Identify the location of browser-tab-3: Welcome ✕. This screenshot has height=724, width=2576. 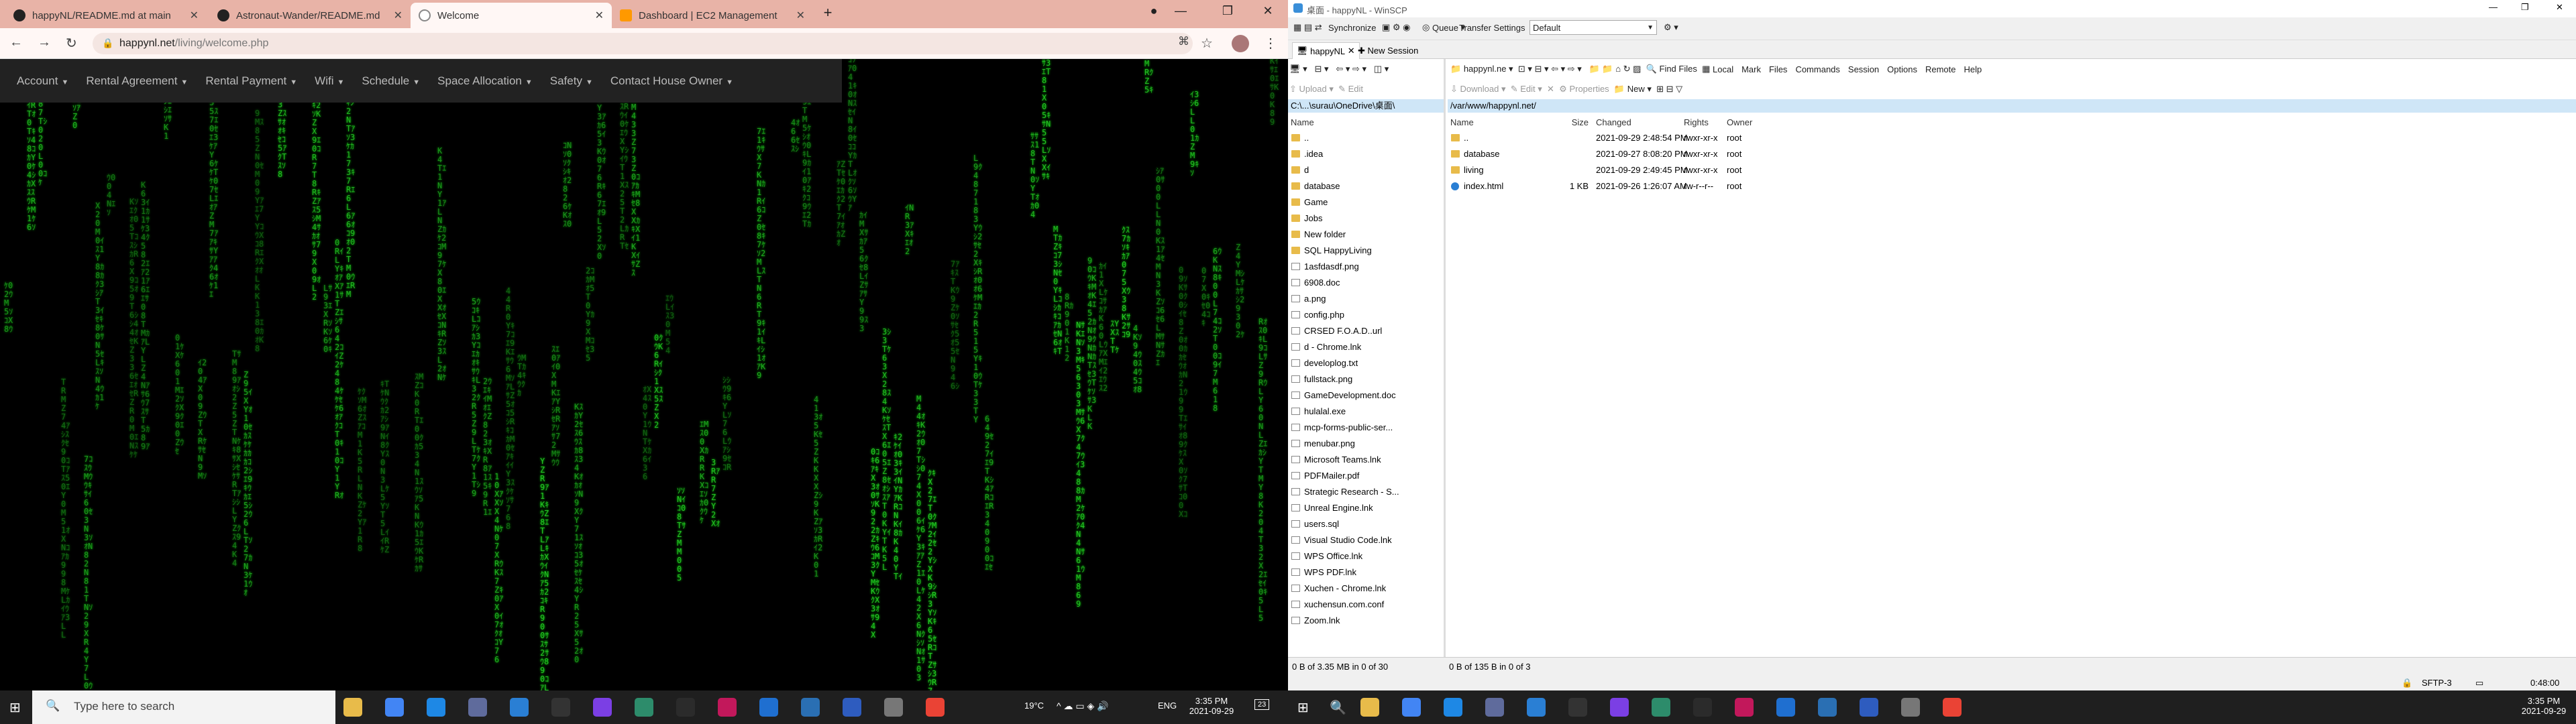
(511, 15).